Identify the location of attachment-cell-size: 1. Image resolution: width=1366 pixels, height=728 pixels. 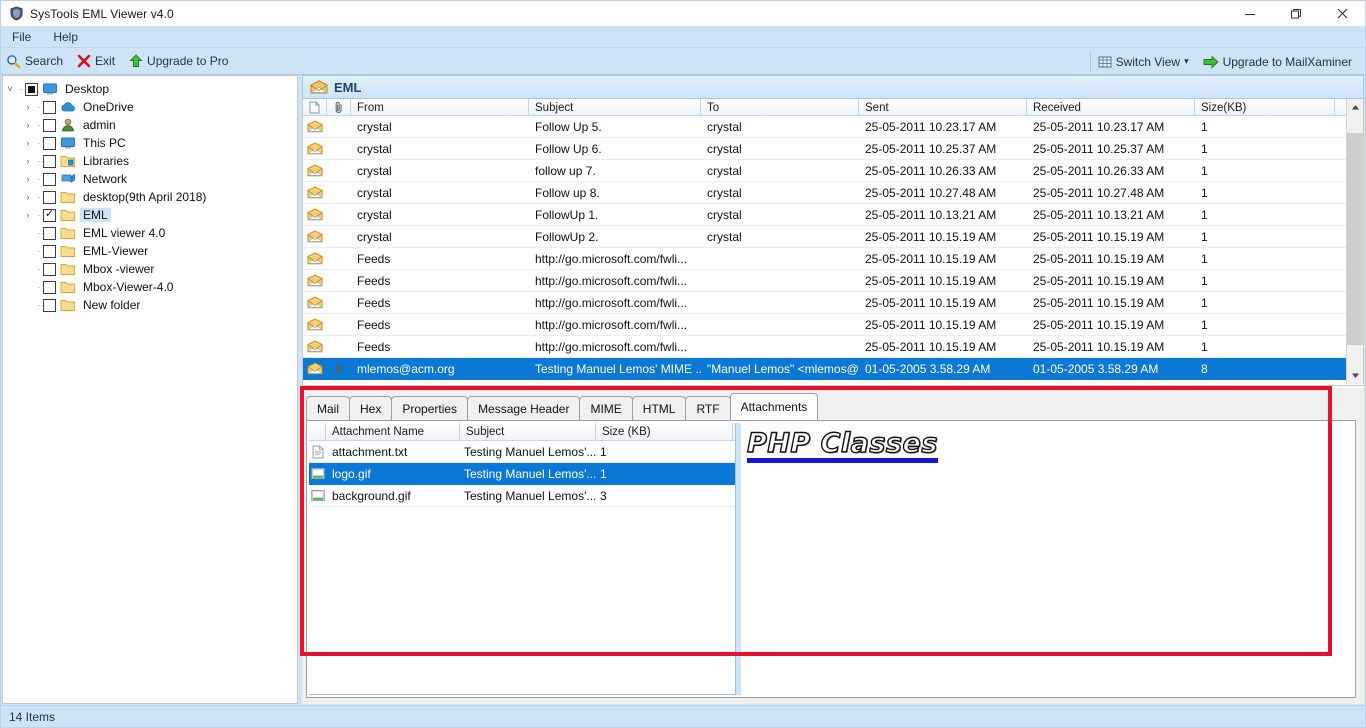
(603, 473).